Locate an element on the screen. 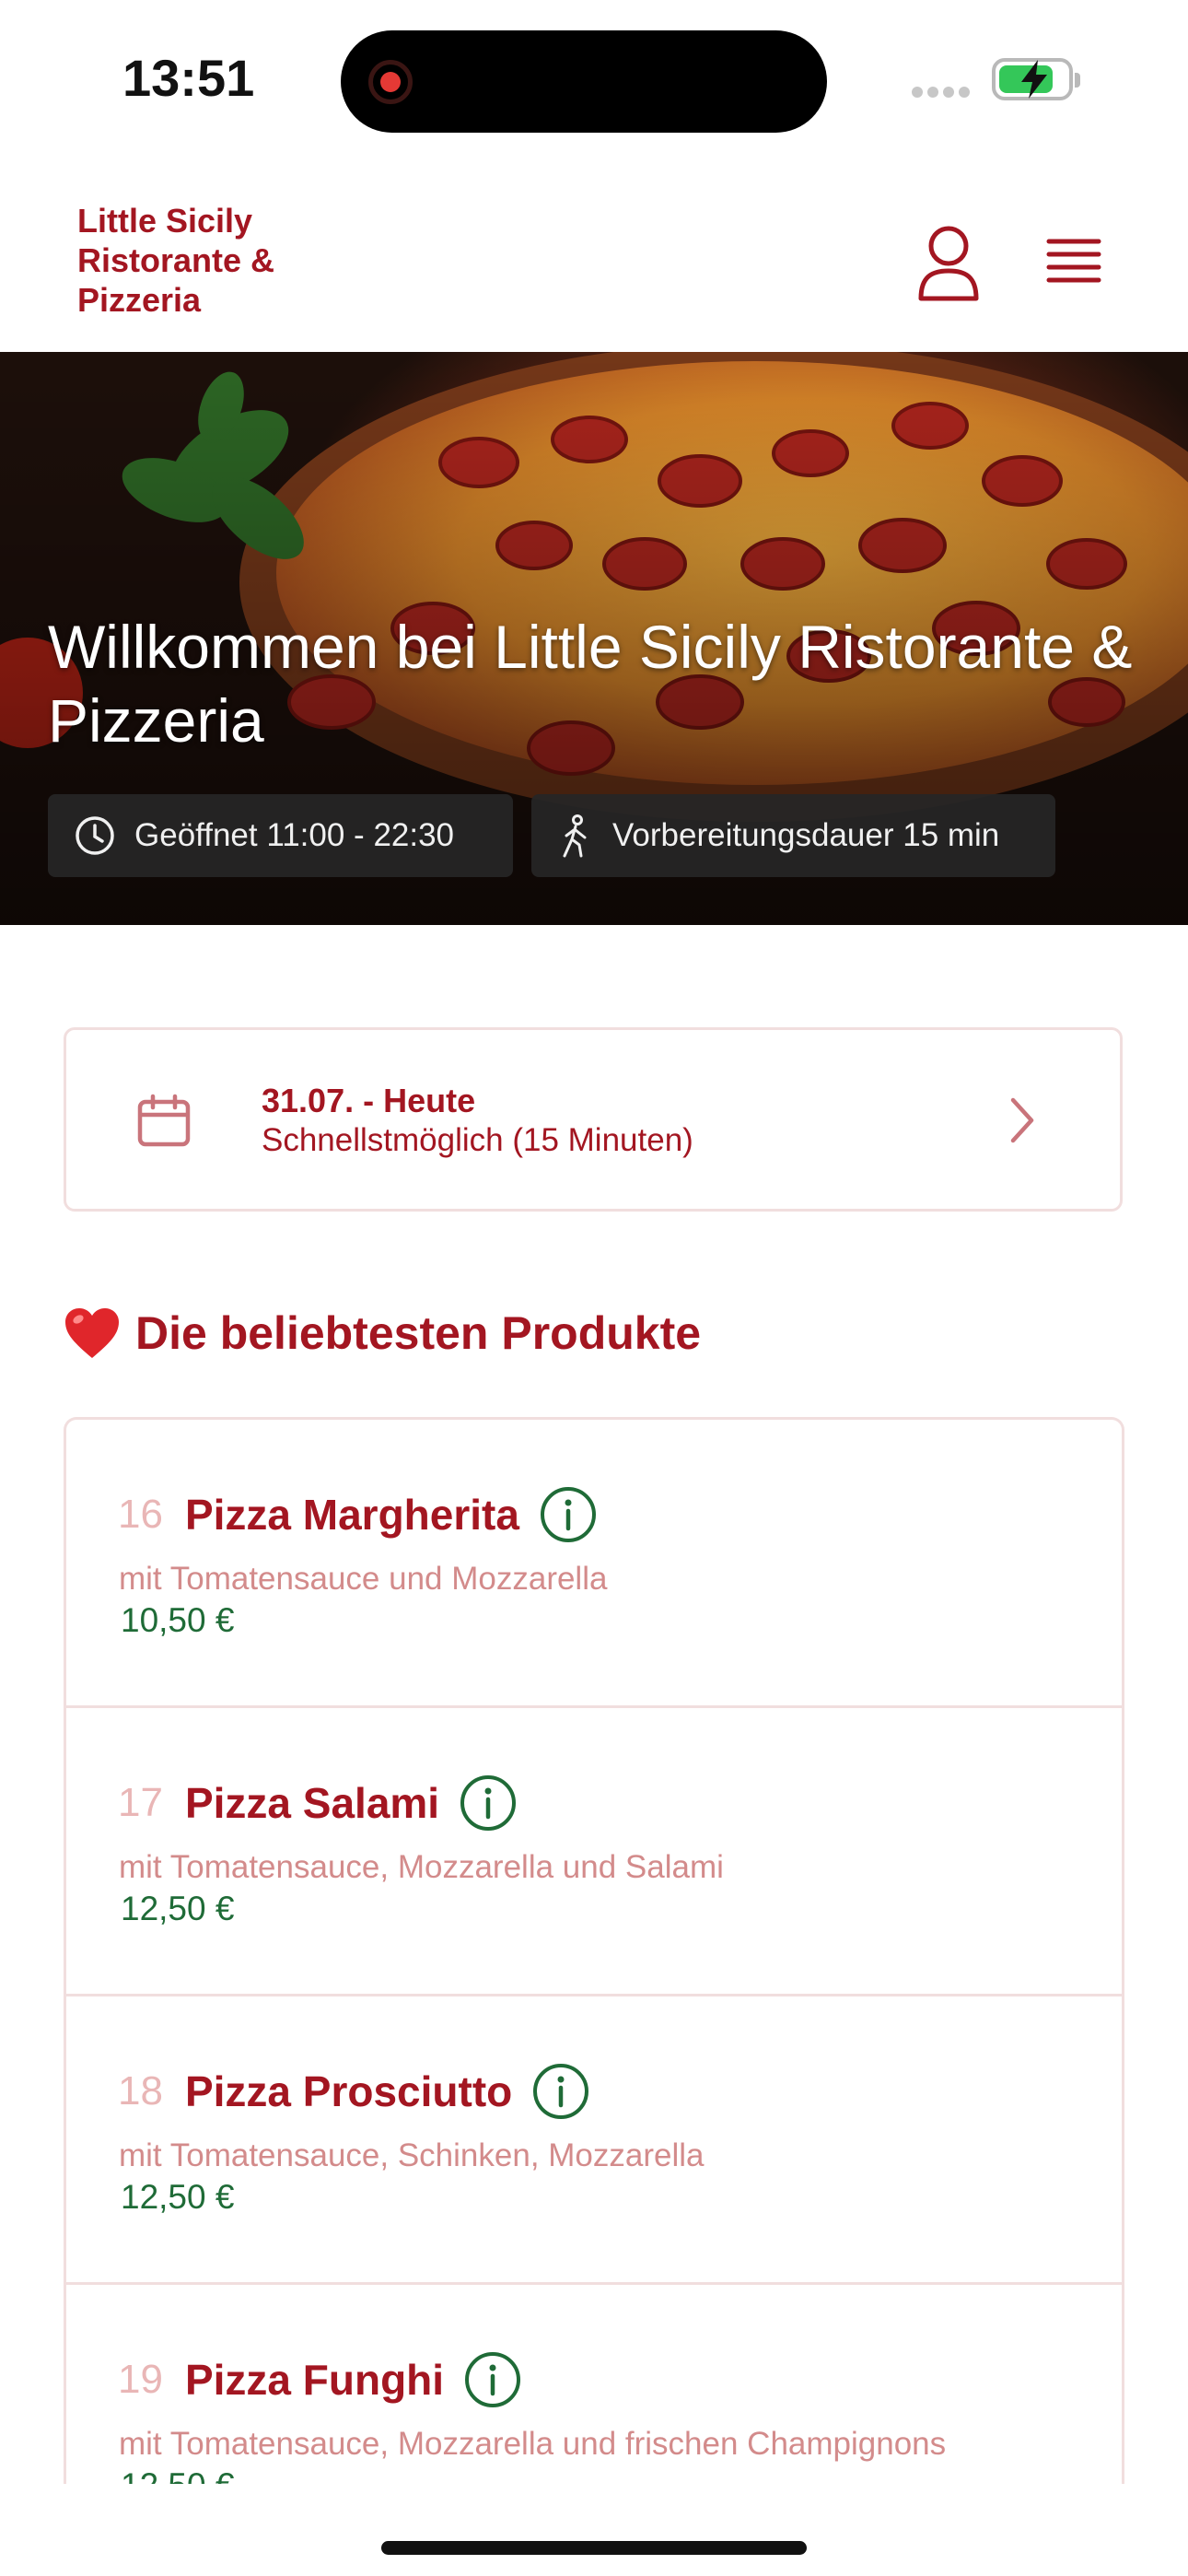  menu-button is located at coordinates (1073, 263).